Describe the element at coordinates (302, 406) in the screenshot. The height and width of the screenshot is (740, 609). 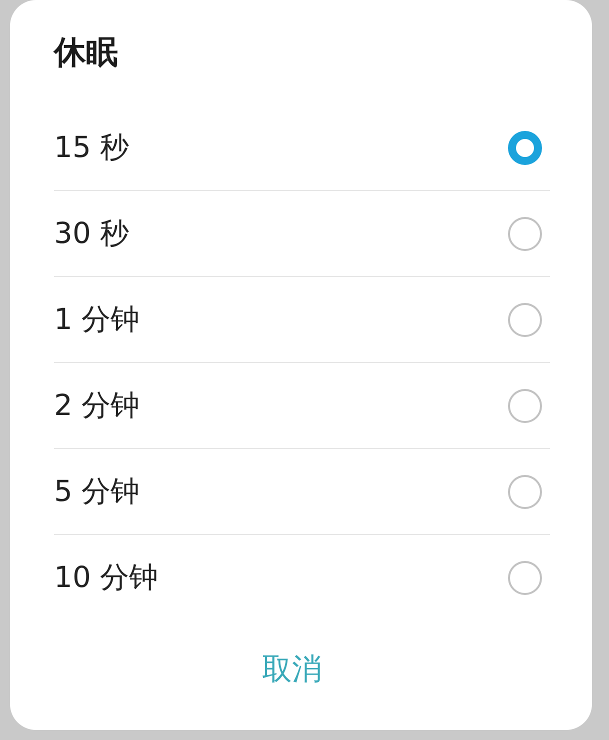
I see `option-item: 2 分钟` at that location.